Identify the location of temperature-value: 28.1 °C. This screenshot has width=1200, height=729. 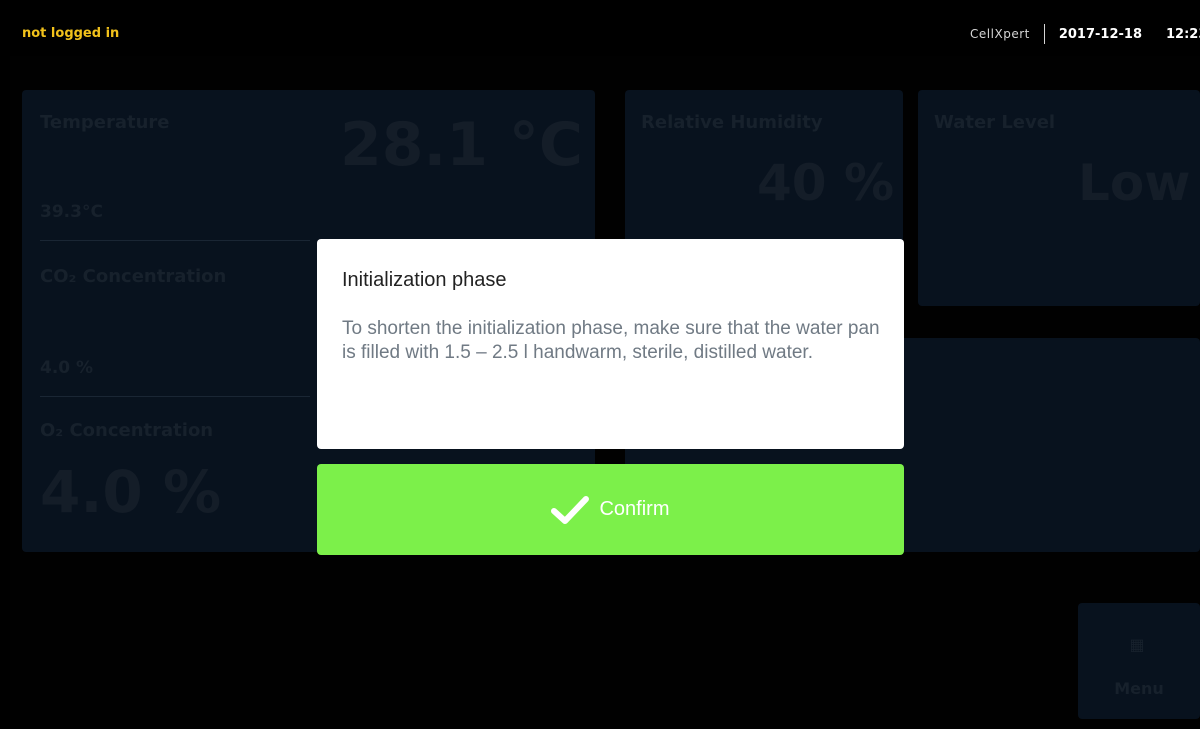
(461, 145).